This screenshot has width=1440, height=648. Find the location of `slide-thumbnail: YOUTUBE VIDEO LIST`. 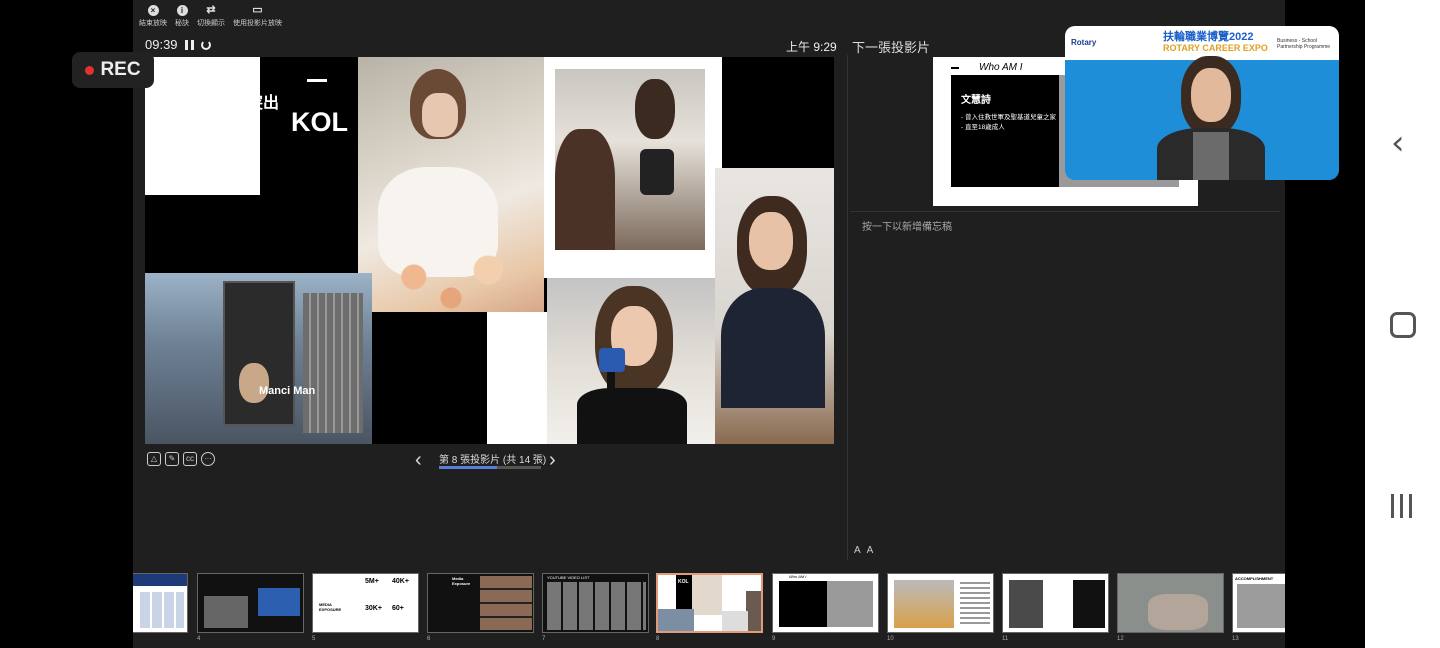

slide-thumbnail: YOUTUBE VIDEO LIST is located at coordinates (595, 603).